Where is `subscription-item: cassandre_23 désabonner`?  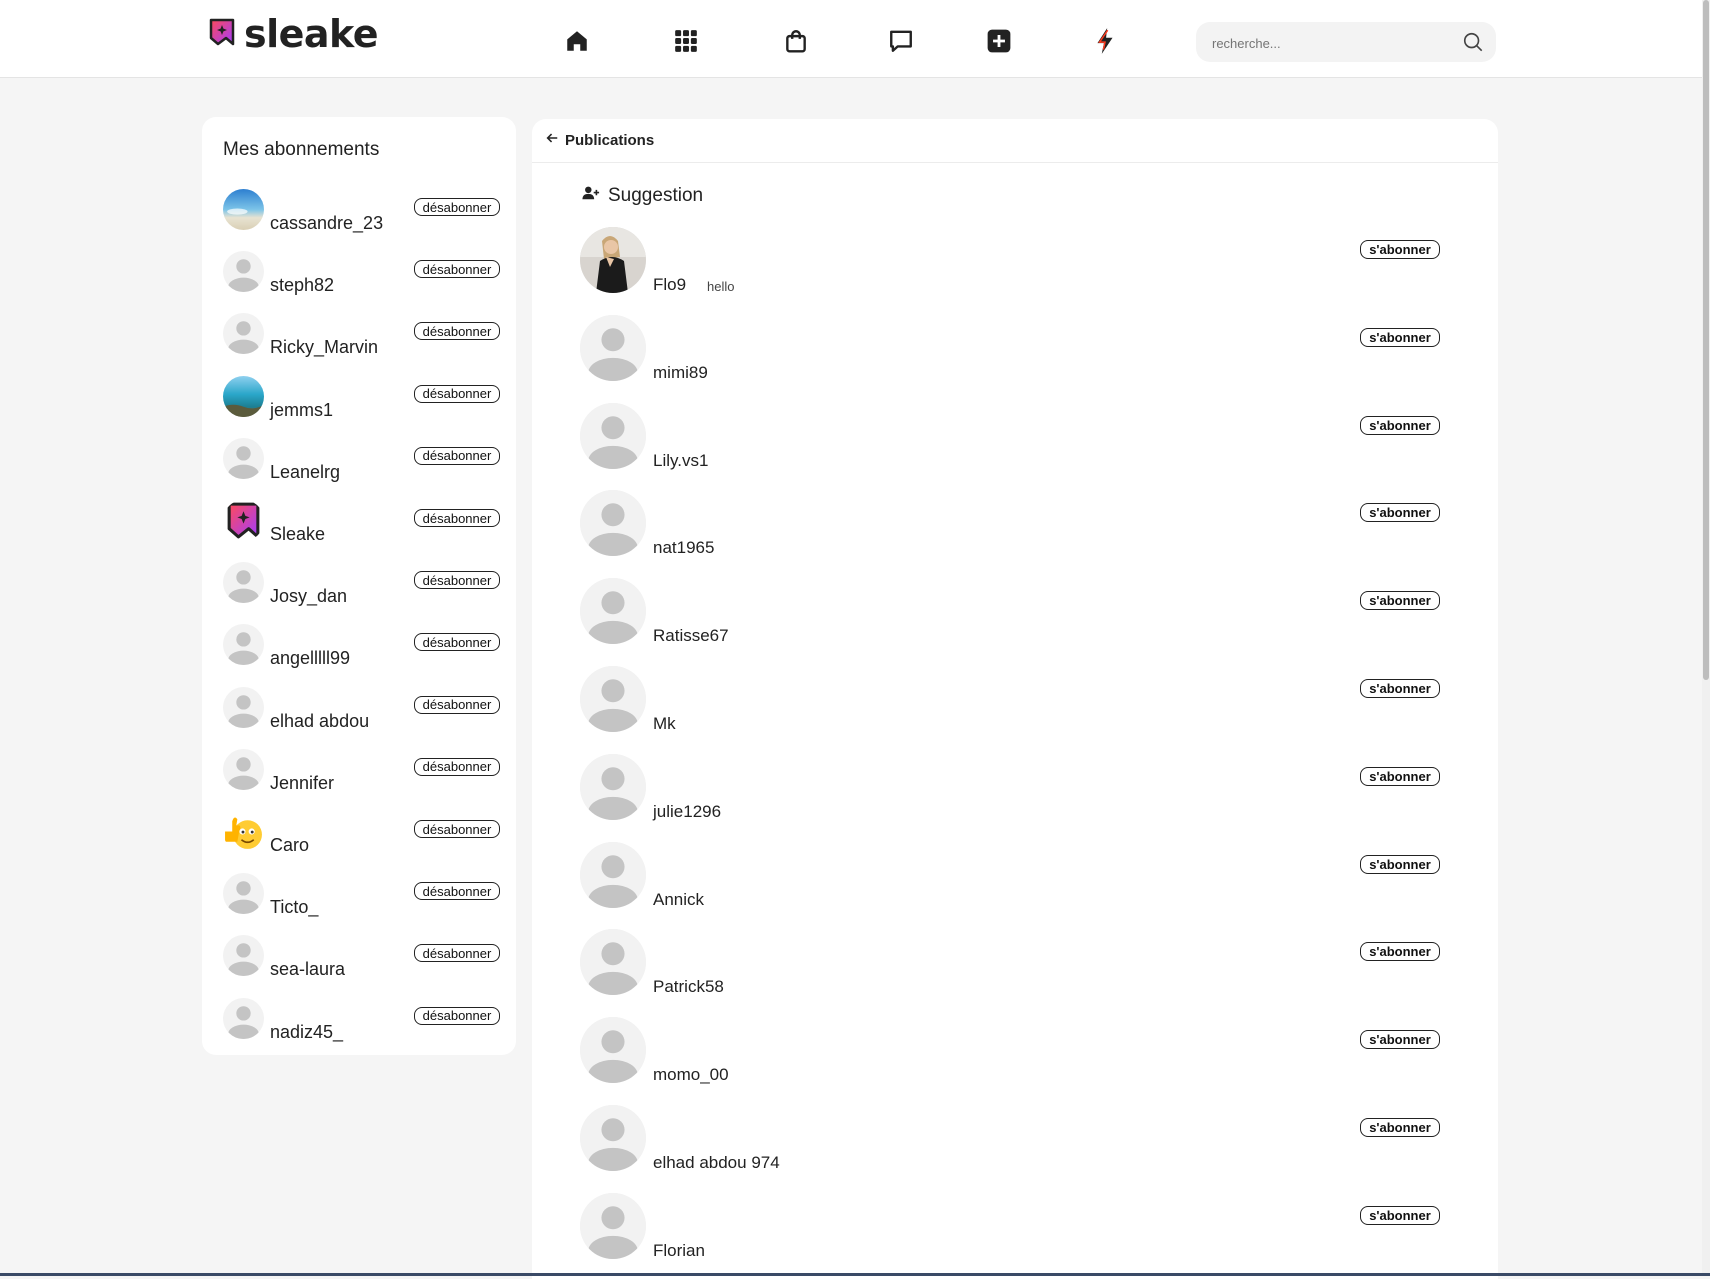
subscription-item: cassandre_23 désabonner is located at coordinates (359, 220).